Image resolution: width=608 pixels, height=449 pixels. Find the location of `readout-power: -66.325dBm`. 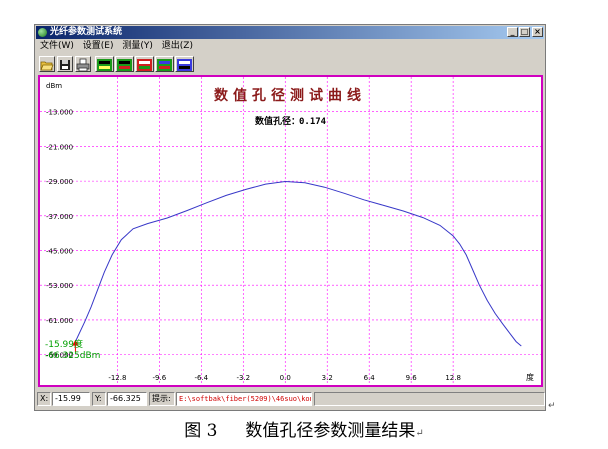

readout-power: -66.325dBm is located at coordinates (72, 356).